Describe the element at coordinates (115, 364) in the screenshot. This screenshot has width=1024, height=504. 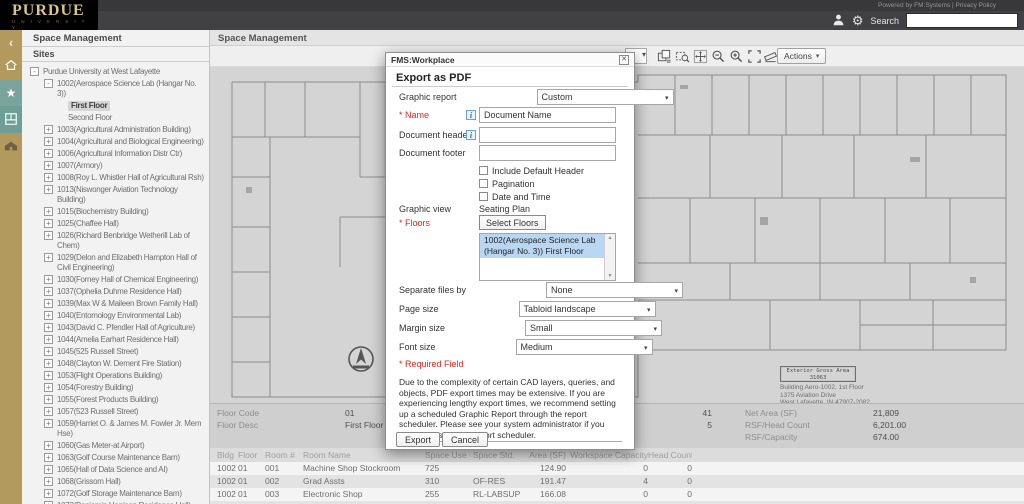
I see `tree-item-building: +1048(Clayton W. Dement Fire Station)` at that location.